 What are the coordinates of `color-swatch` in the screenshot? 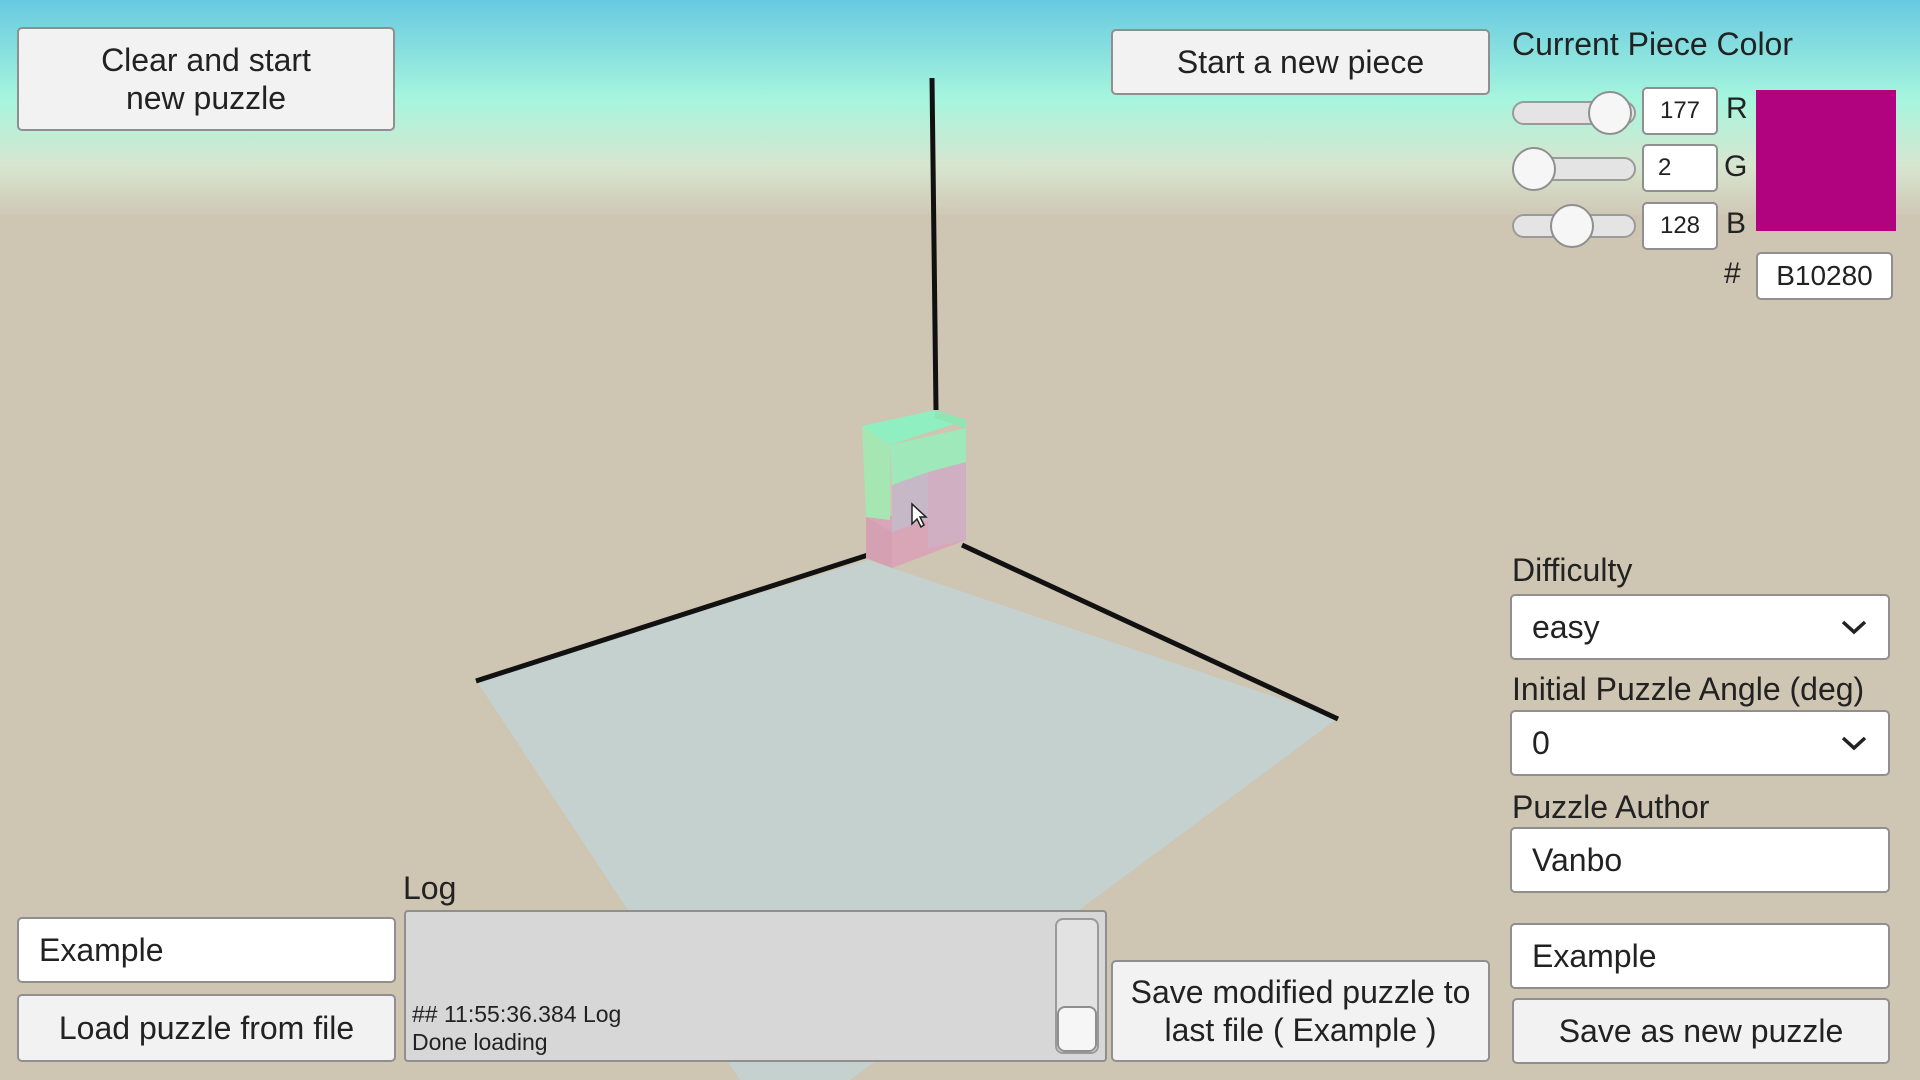 It's located at (1826, 160).